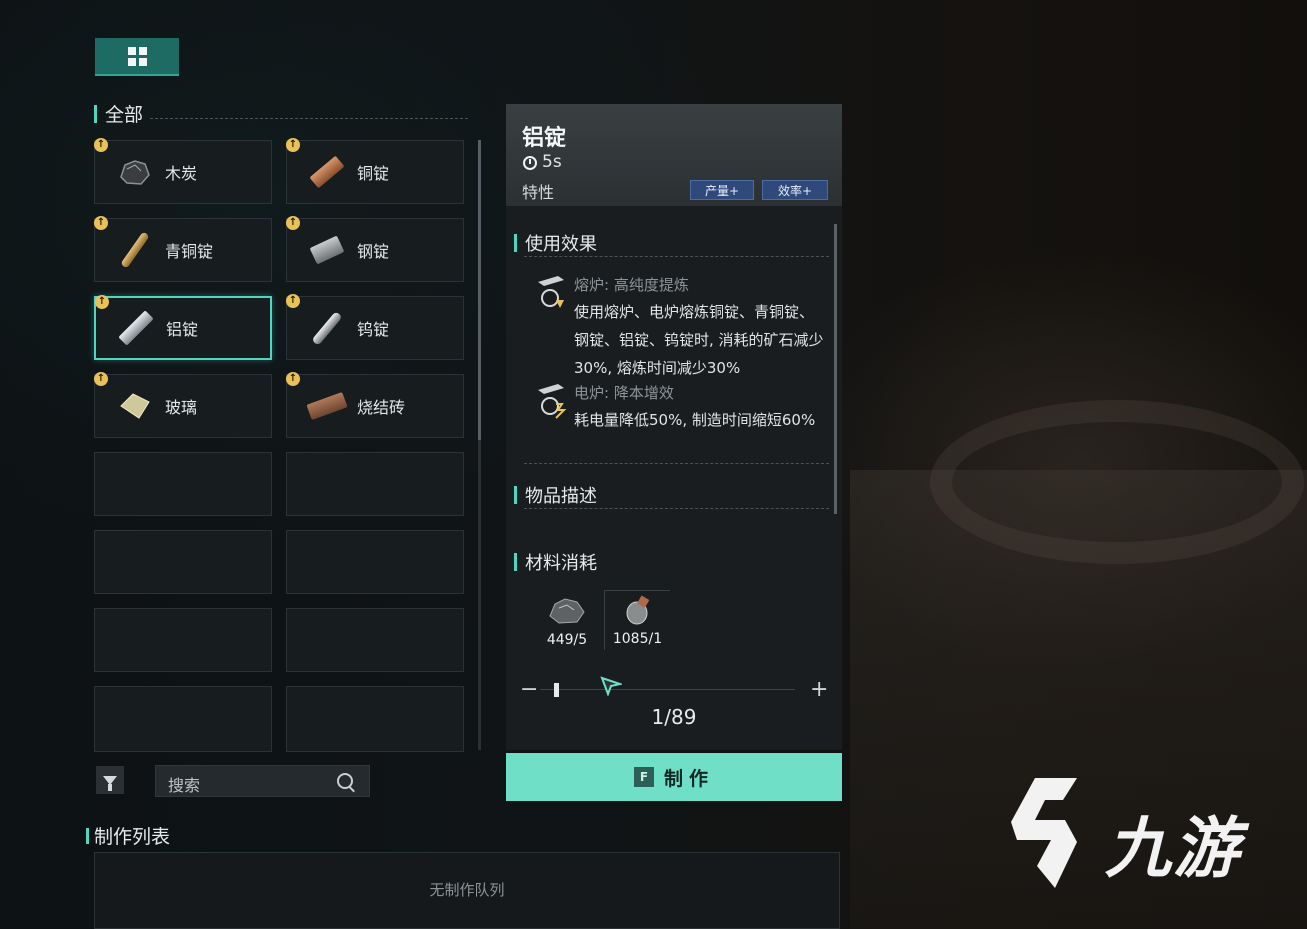 Image resolution: width=1307 pixels, height=929 pixels. I want to click on category-tab-all, so click(137, 57).